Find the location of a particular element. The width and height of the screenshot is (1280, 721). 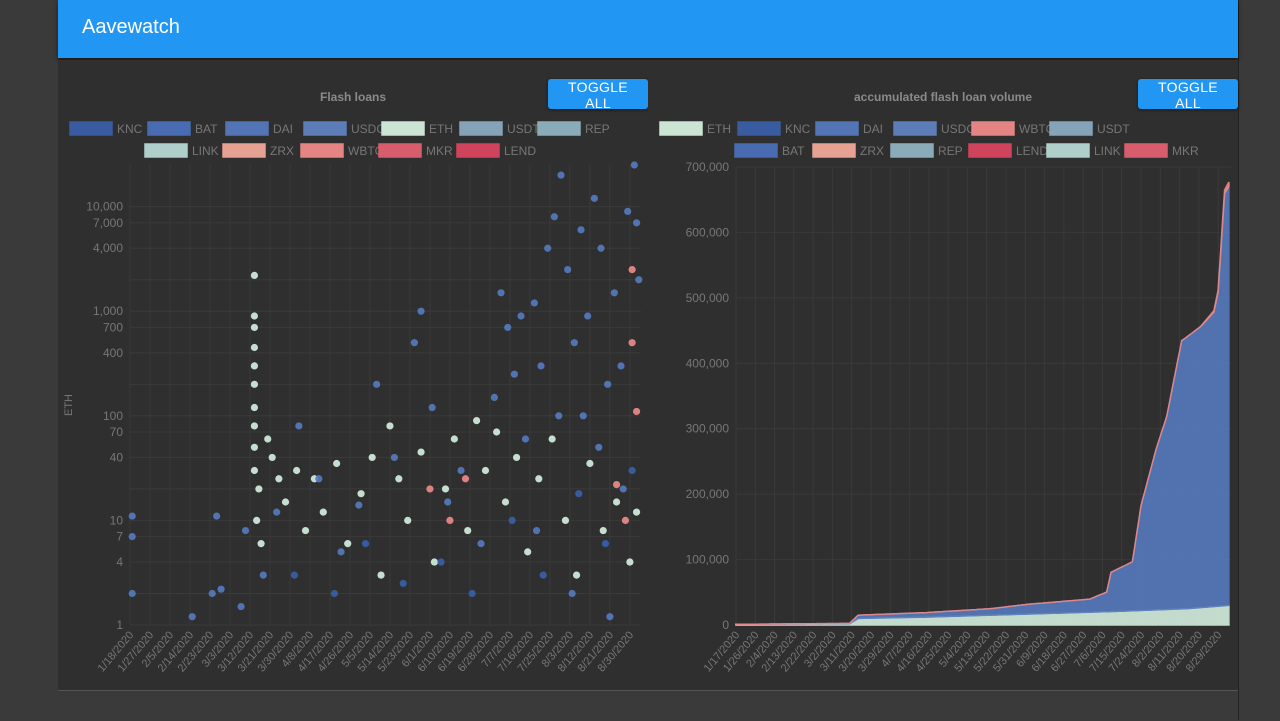

y-tick-label: 4 is located at coordinates (119, 562).